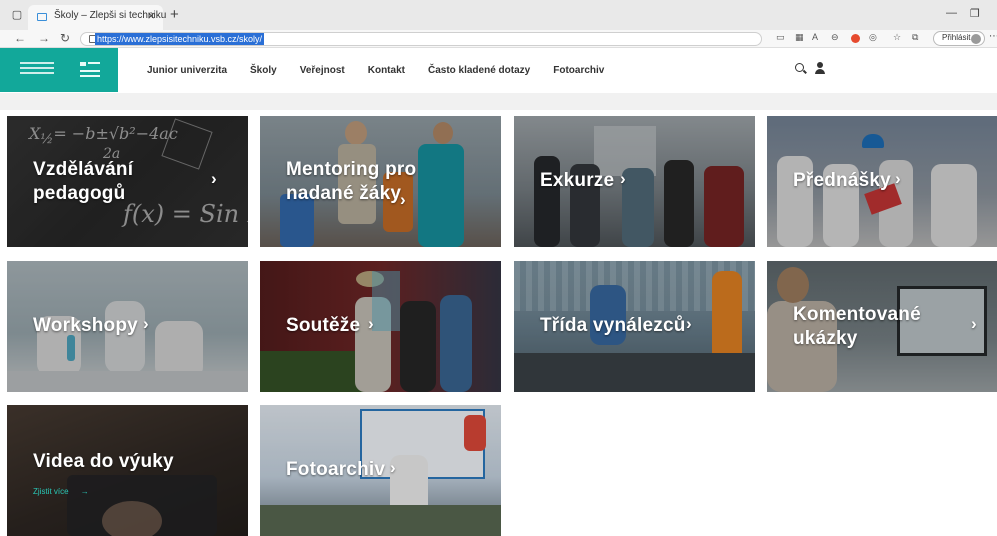  What do you see at coordinates (323, 325) in the screenshot?
I see `tile-title-line1: Soutěže` at bounding box center [323, 325].